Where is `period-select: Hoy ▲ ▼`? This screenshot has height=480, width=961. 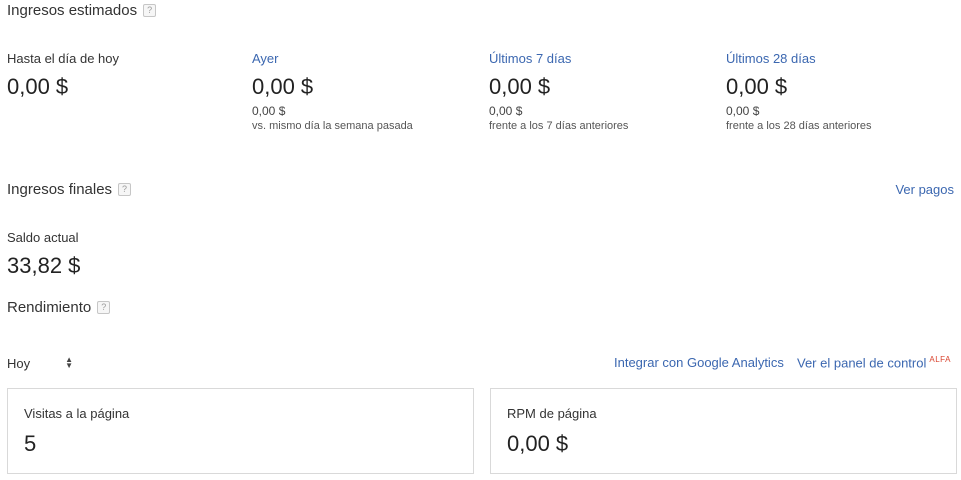 period-select: Hoy ▲ ▼ is located at coordinates (43, 363).